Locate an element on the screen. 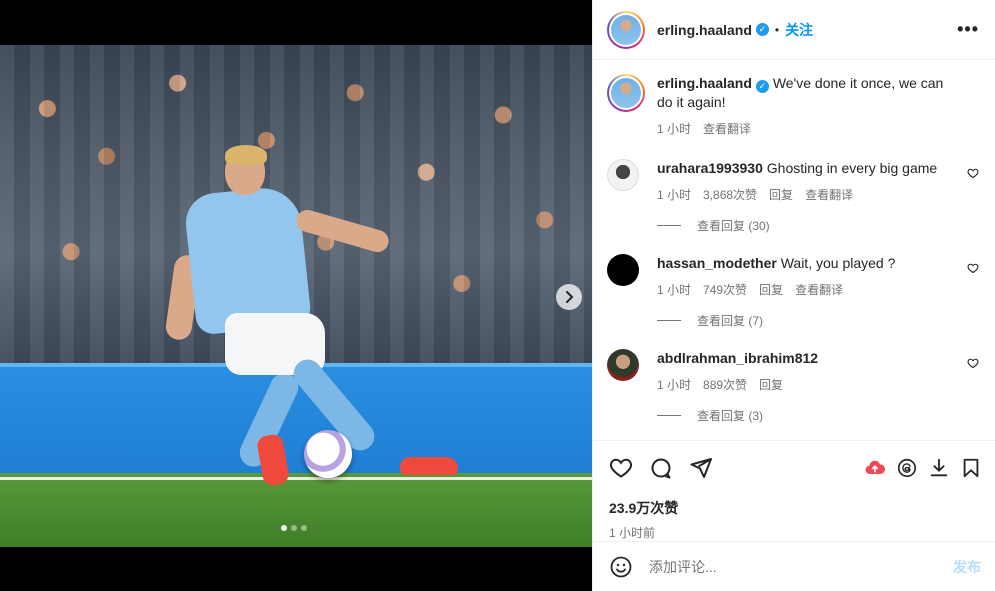  post-comment-button: 发布 is located at coordinates (967, 567).